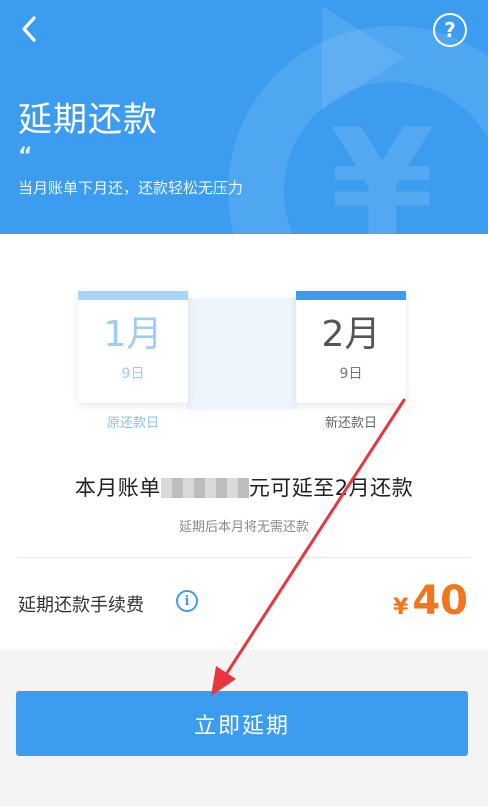 The image size is (488, 806). What do you see at coordinates (81, 605) in the screenshot?
I see `fee-label: 延期还款手续费` at bounding box center [81, 605].